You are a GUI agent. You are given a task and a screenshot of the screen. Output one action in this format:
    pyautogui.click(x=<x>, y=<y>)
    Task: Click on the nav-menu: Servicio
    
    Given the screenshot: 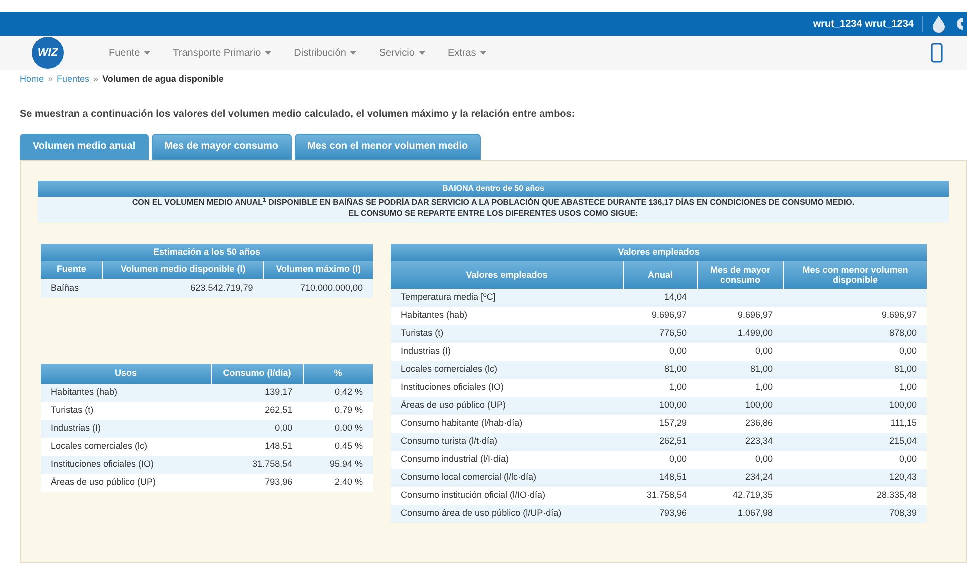 What is the action you would take?
    pyautogui.click(x=402, y=53)
    